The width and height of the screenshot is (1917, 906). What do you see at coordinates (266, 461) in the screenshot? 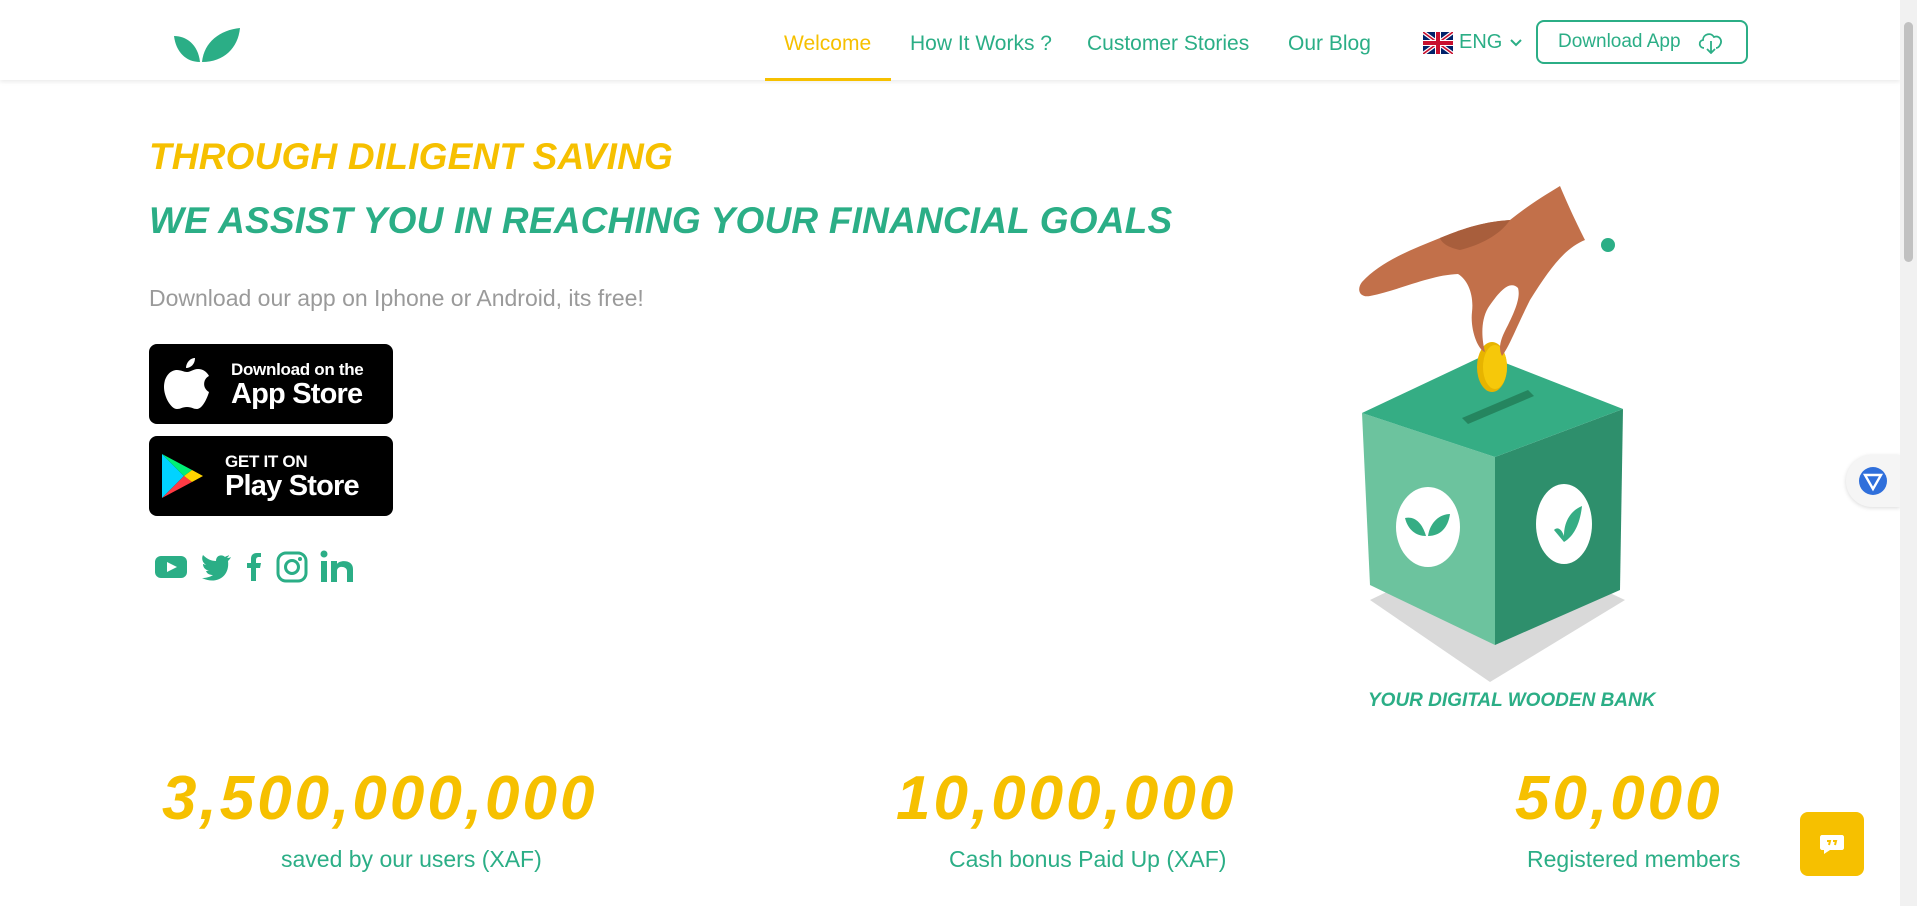
I see `play-store-small-text: GET IT ON` at bounding box center [266, 461].